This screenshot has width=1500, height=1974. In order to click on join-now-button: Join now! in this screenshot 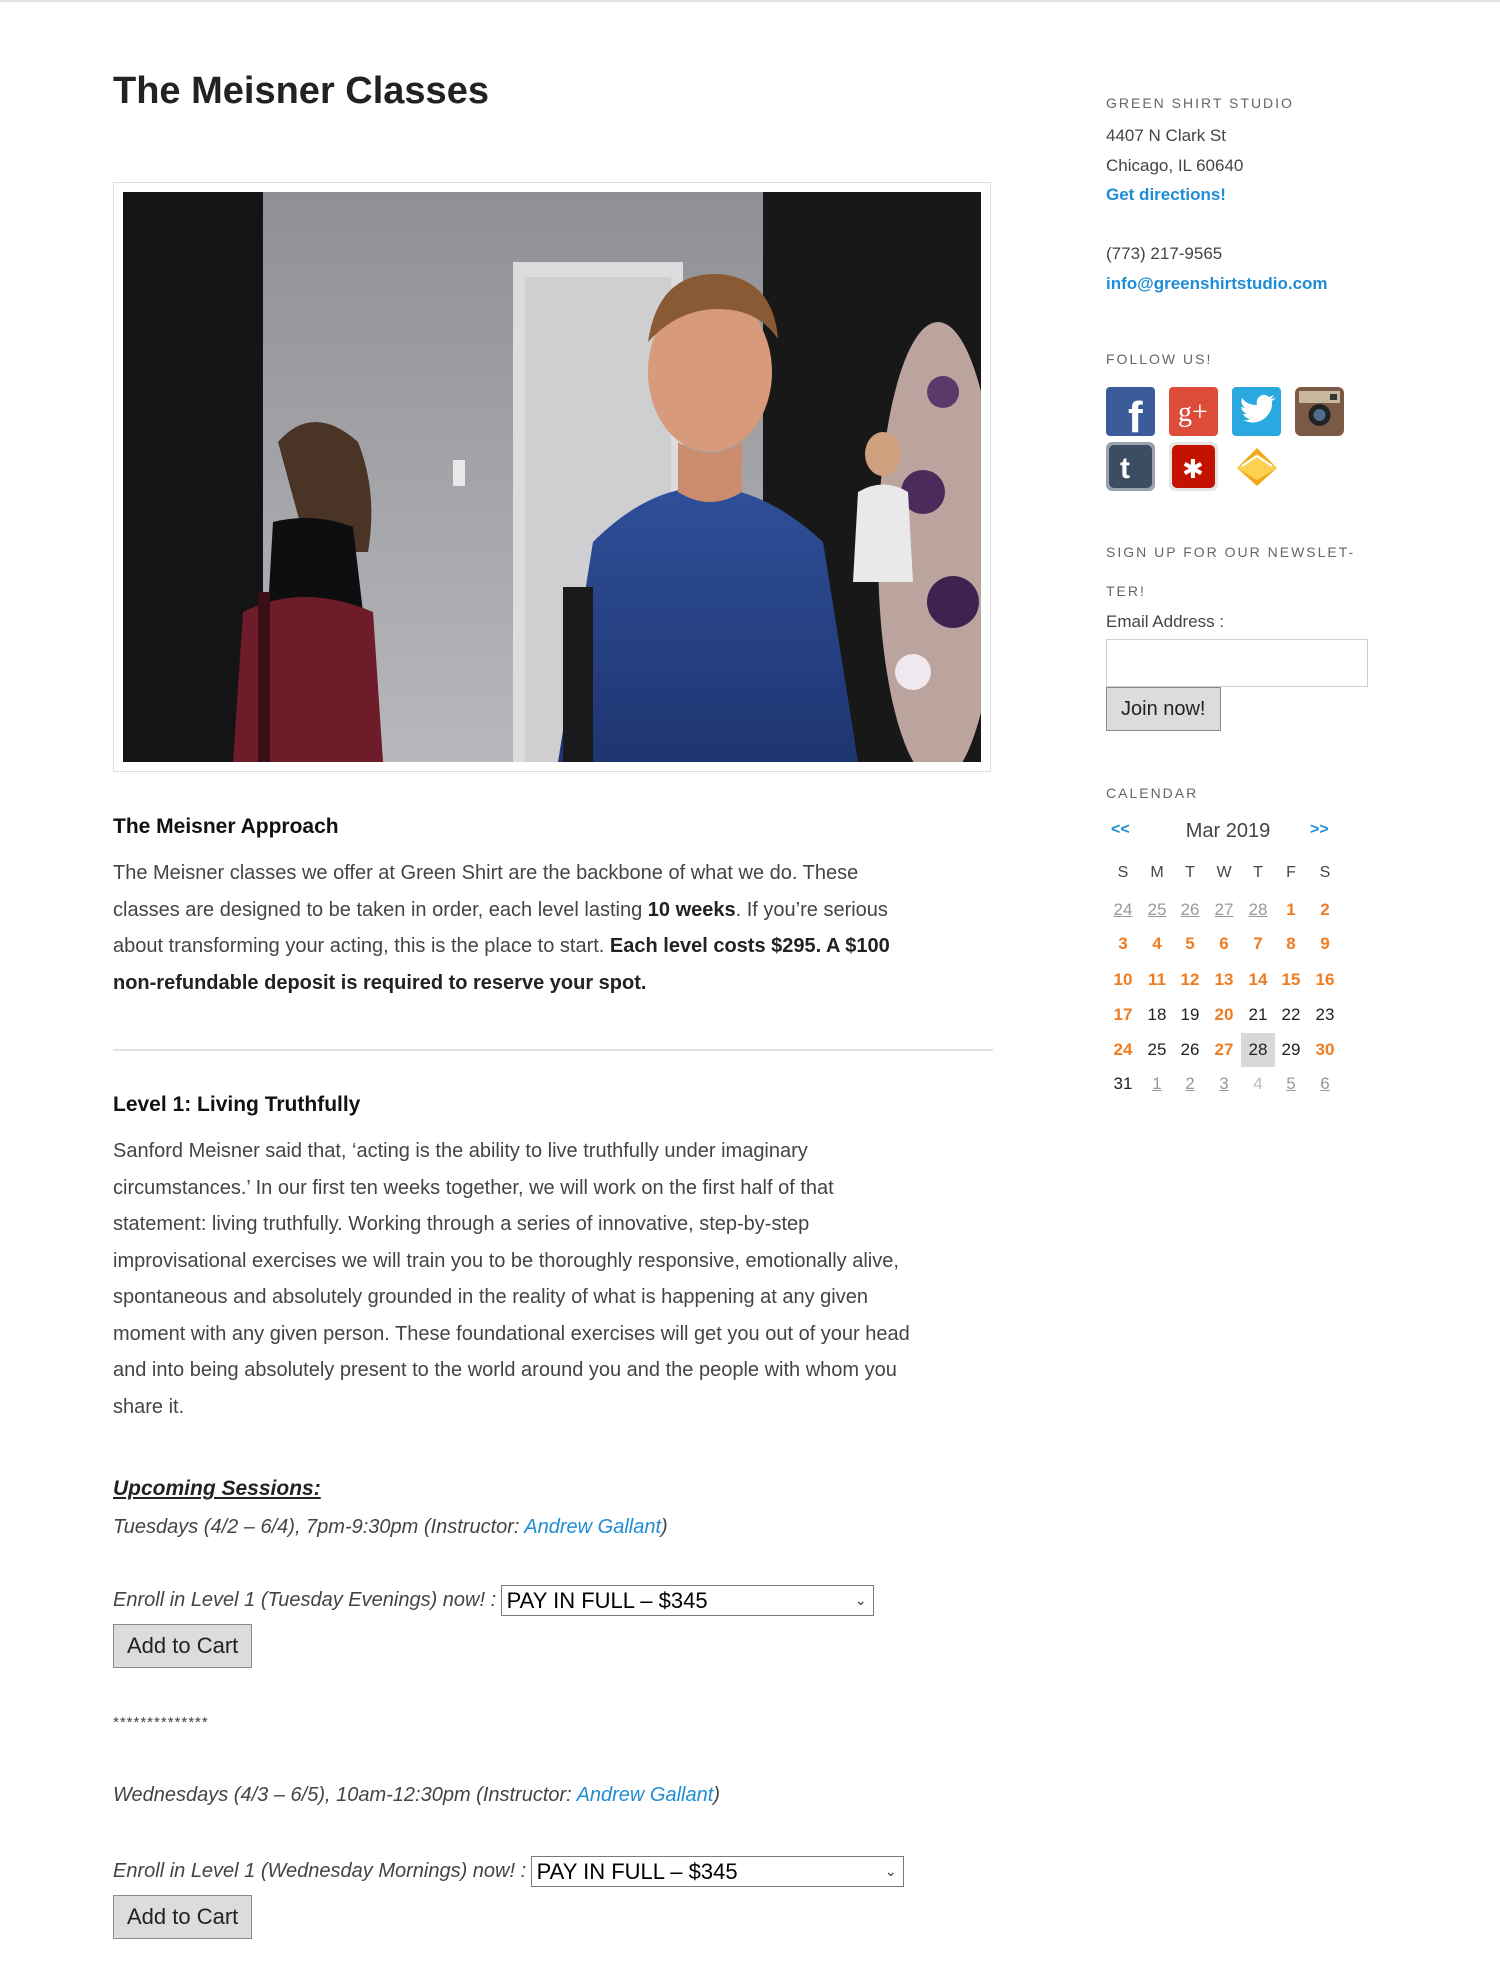, I will do `click(1163, 709)`.